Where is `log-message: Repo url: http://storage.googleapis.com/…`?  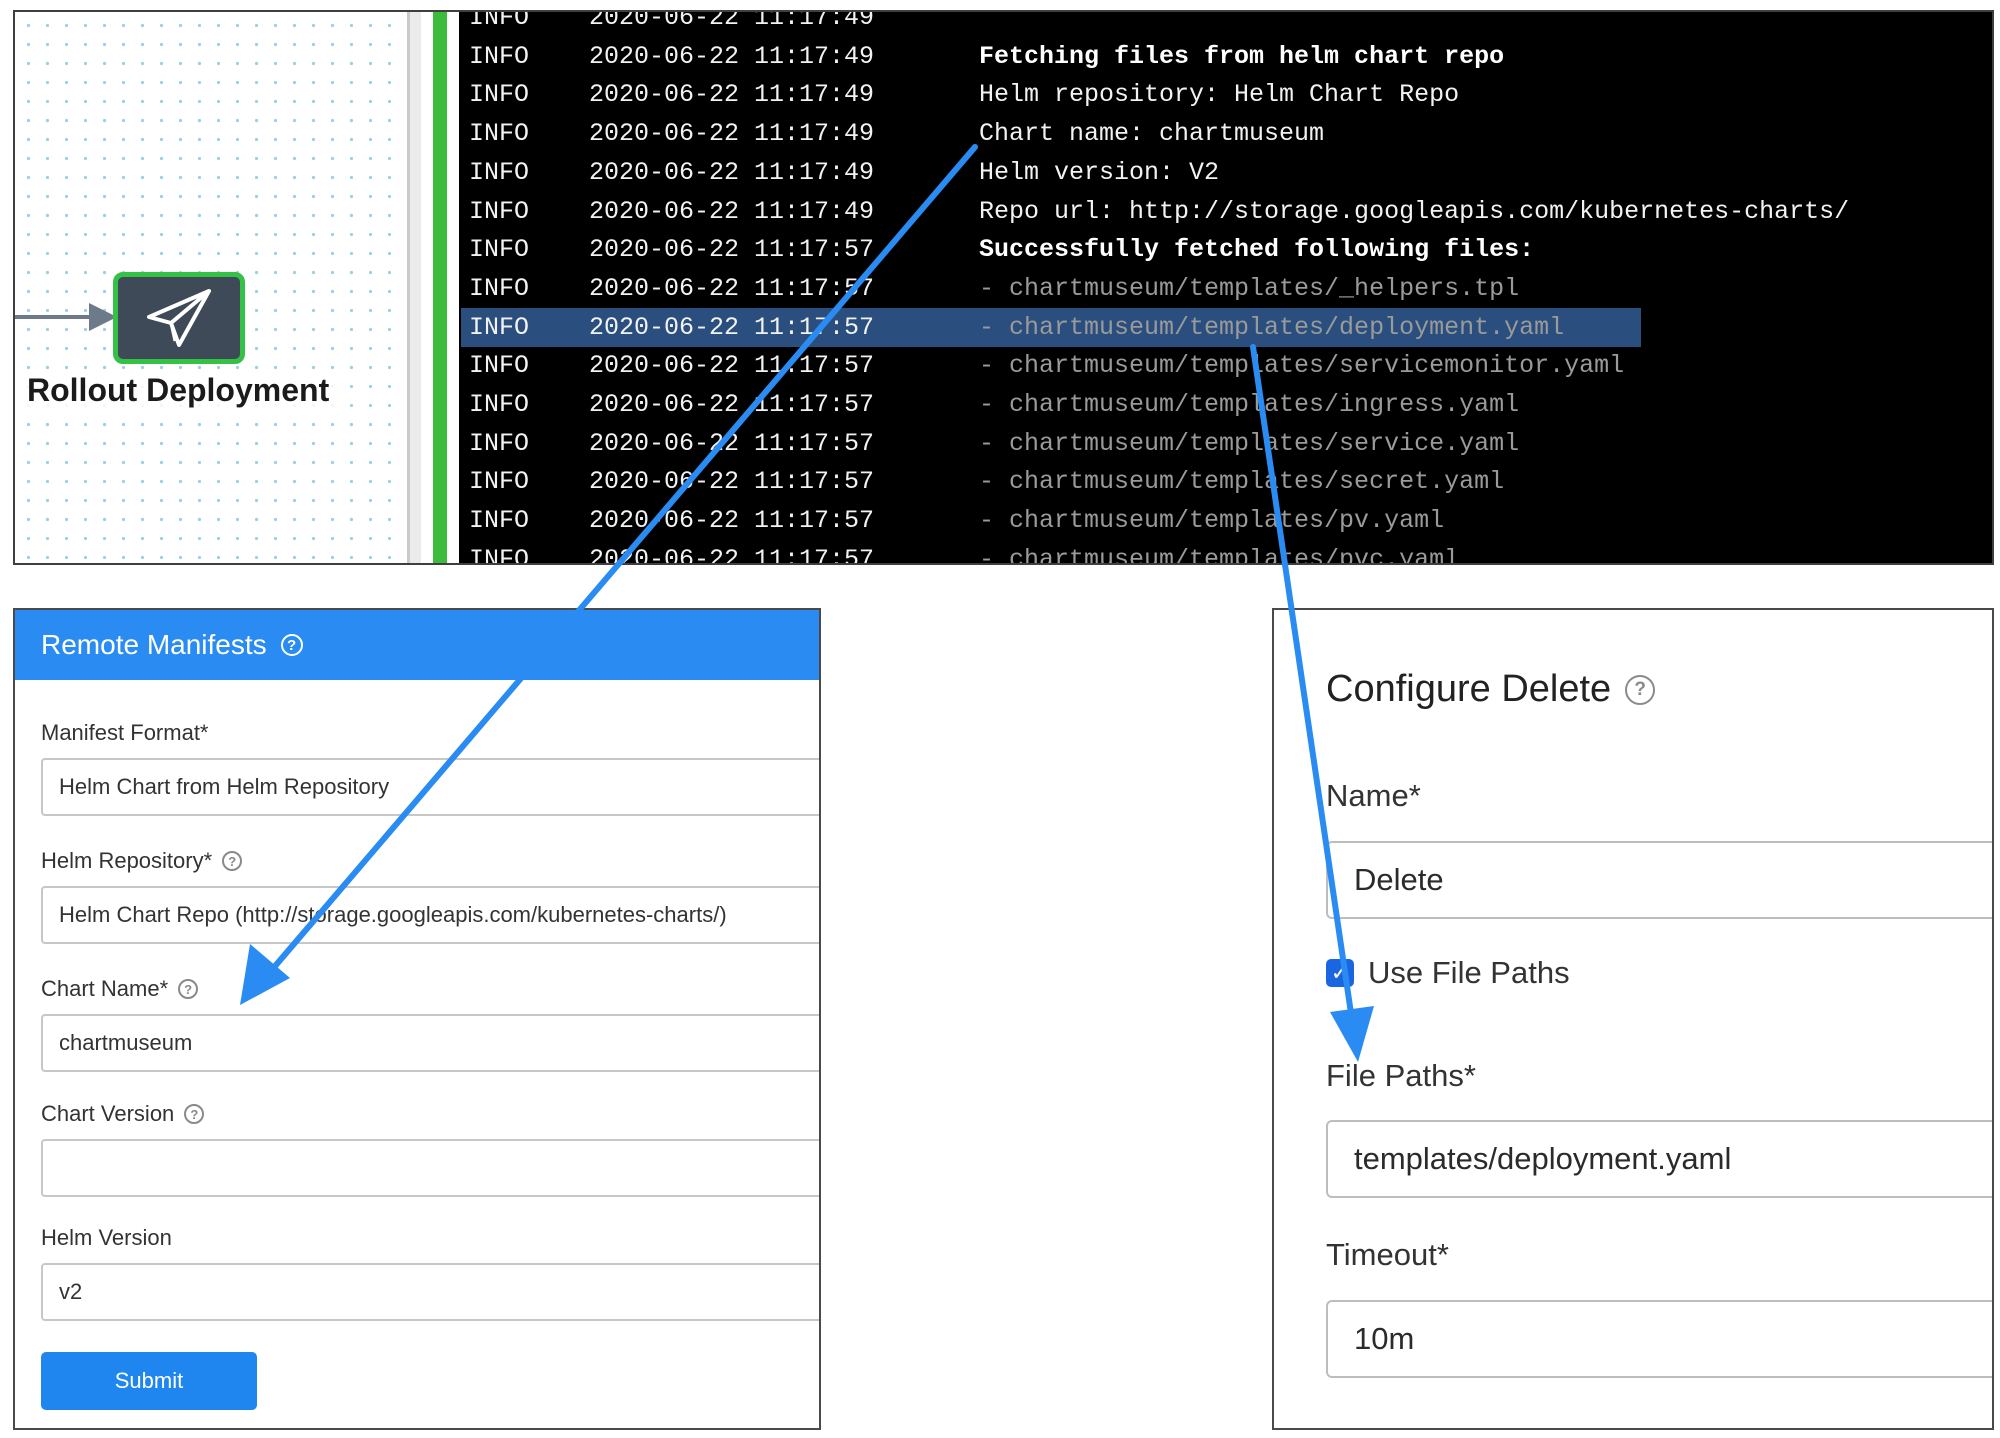 log-message: Repo url: http://storage.googleapis.com/… is located at coordinates (1414, 211).